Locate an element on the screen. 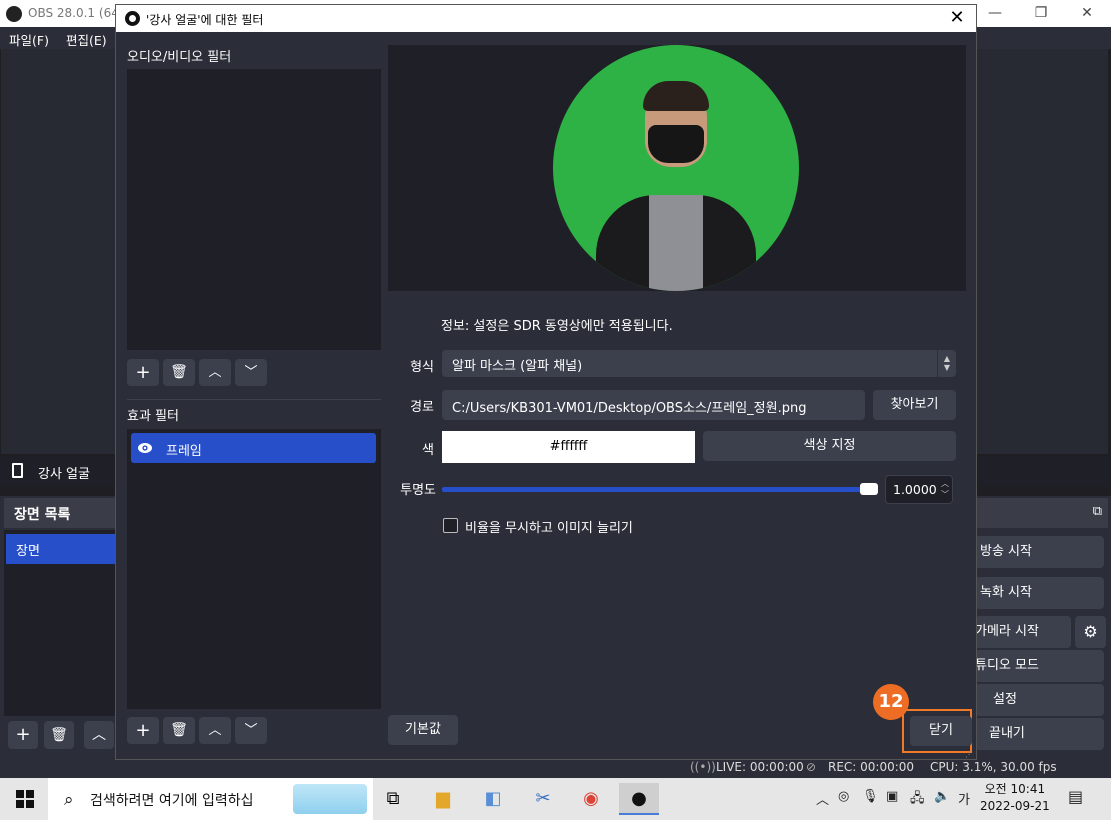  remove-scene-button: 🗑 is located at coordinates (59, 735).